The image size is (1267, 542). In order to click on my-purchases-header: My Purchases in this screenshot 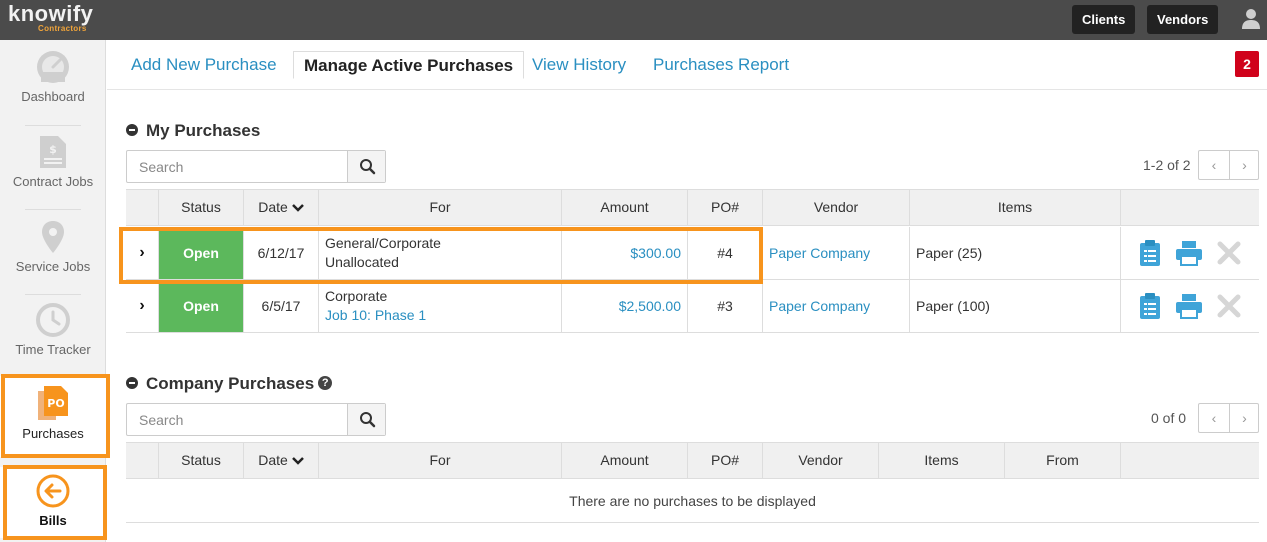, I will do `click(193, 131)`.